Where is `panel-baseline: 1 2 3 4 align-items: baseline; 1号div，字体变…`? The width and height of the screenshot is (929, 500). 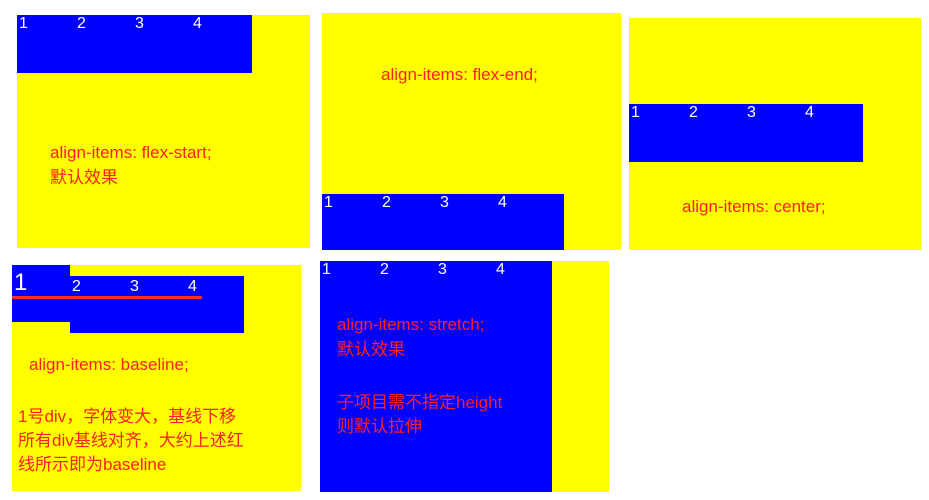
panel-baseline: 1 2 3 4 align-items: baseline; 1号div，字体变… is located at coordinates (156, 378).